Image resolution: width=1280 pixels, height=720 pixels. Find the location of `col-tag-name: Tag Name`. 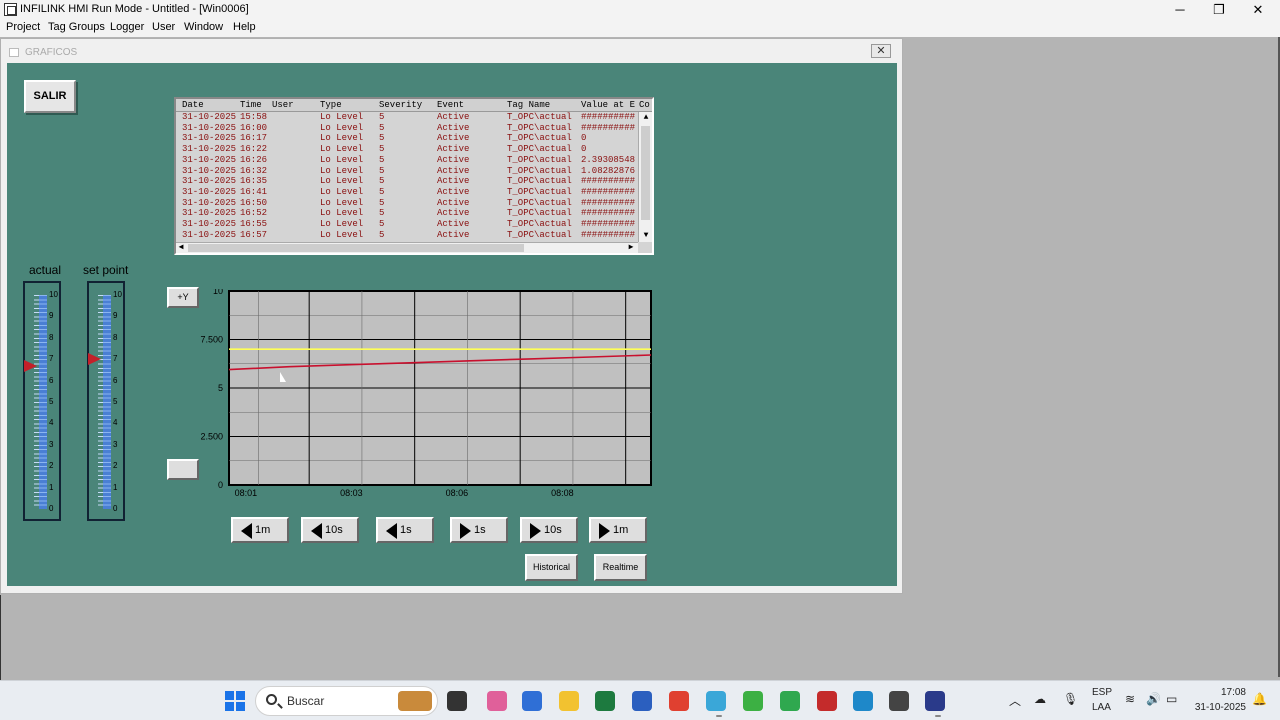

col-tag-name: Tag Name is located at coordinates (528, 105).